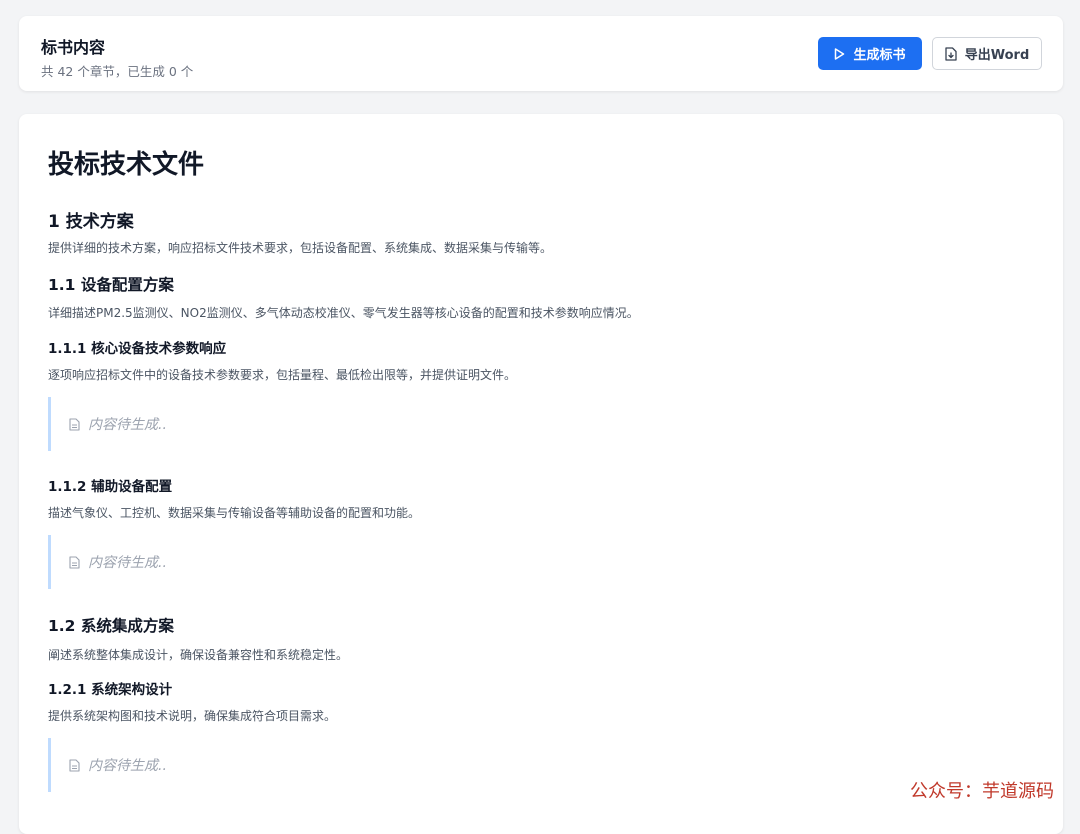  Describe the element at coordinates (997, 55) in the screenshot. I see `export-word-label: 导出Word` at that location.